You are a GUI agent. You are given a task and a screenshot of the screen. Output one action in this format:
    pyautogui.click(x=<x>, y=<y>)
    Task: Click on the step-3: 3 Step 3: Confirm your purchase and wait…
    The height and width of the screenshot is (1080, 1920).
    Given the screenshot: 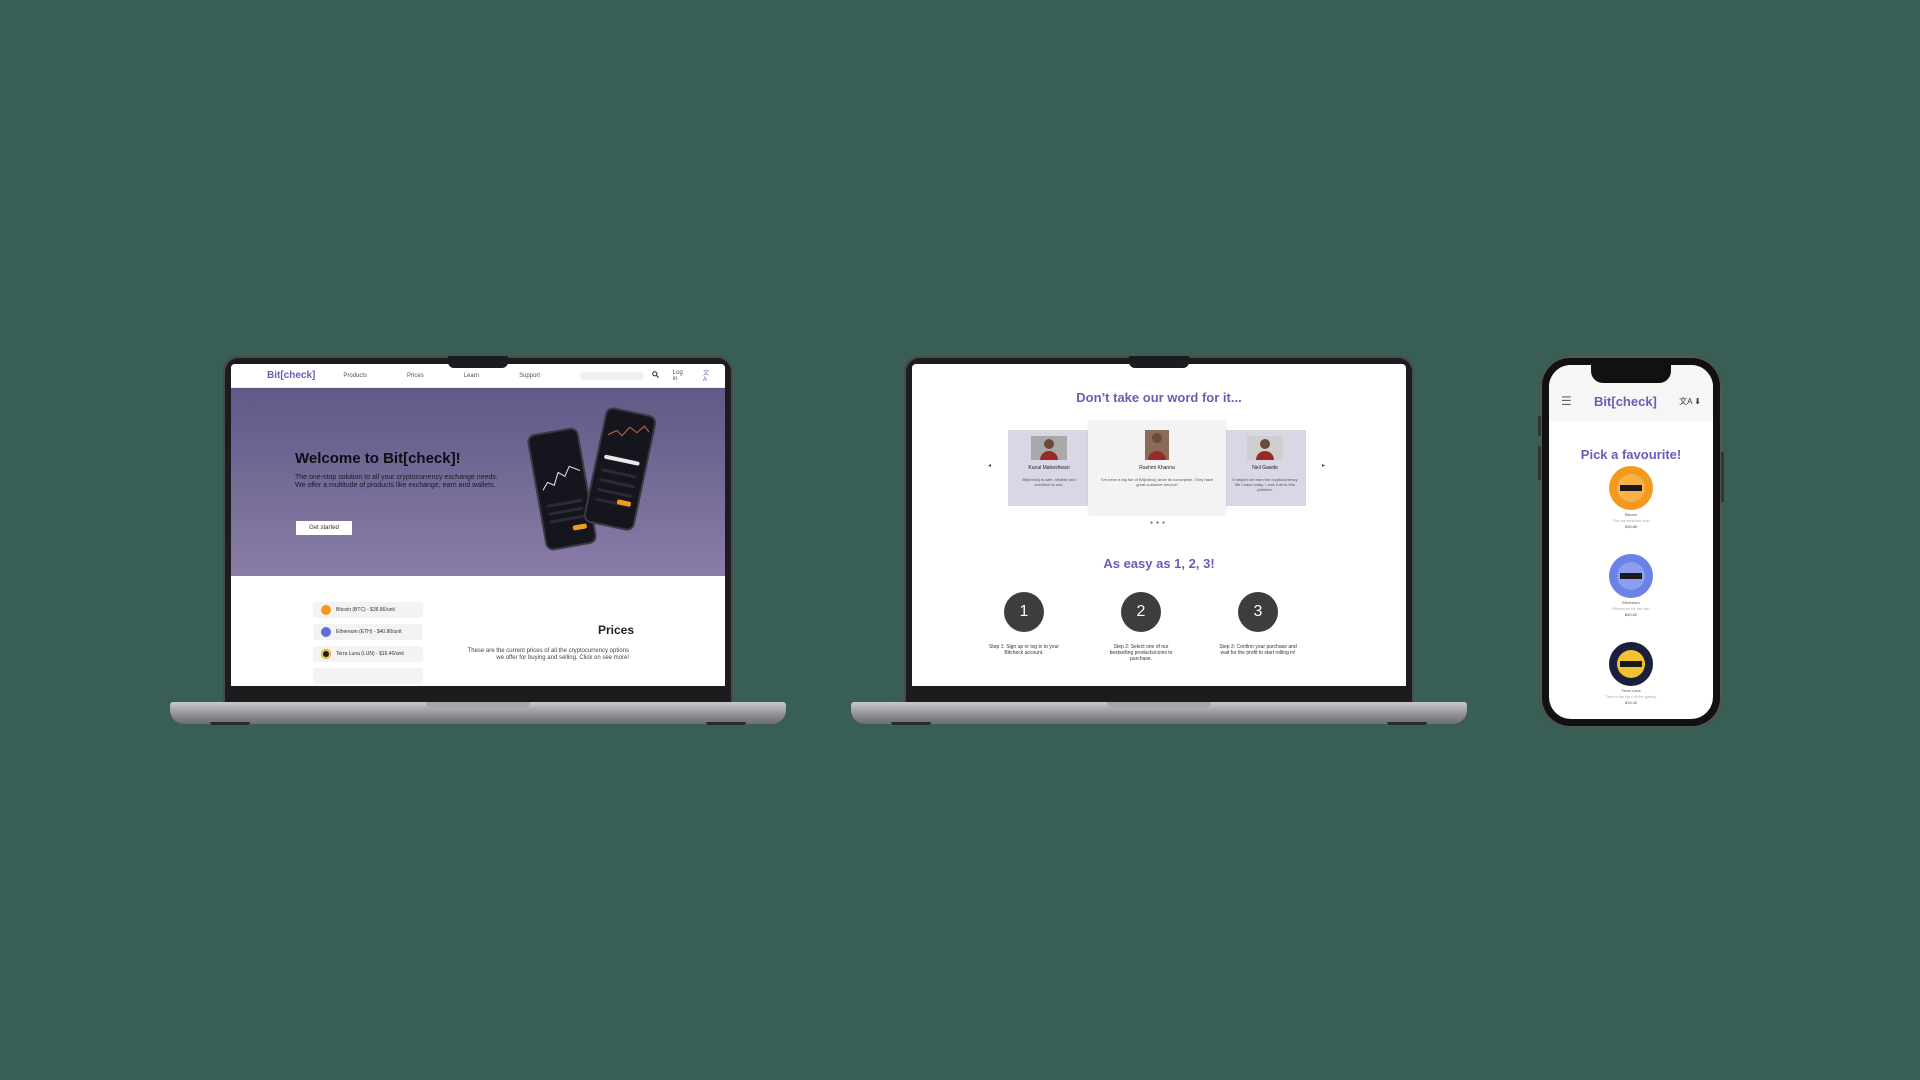 What is the action you would take?
    pyautogui.click(x=1258, y=624)
    